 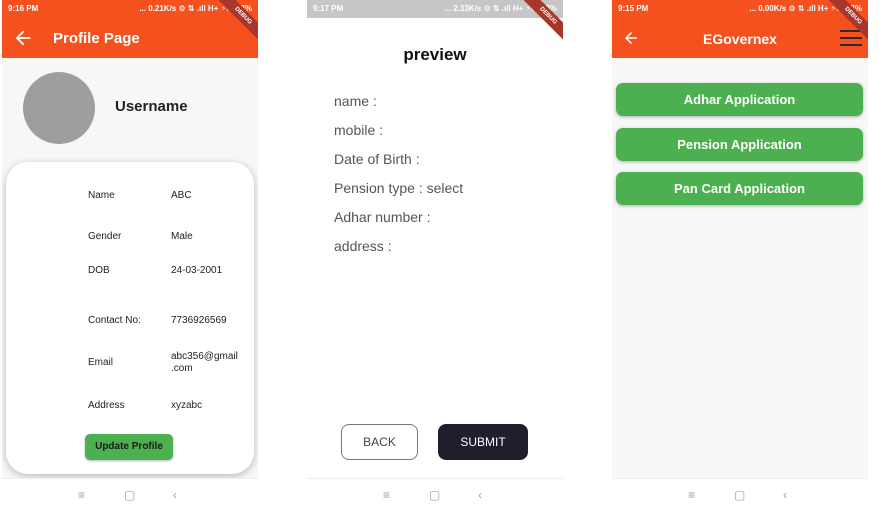 I want to click on address-label: Address, so click(x=106, y=405).